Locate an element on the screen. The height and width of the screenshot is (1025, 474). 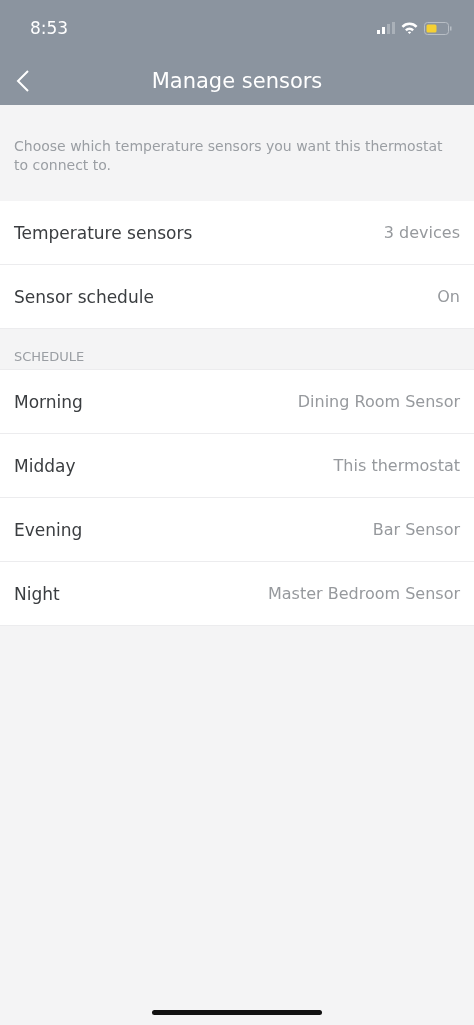
status-time: 8:53 is located at coordinates (49, 28).